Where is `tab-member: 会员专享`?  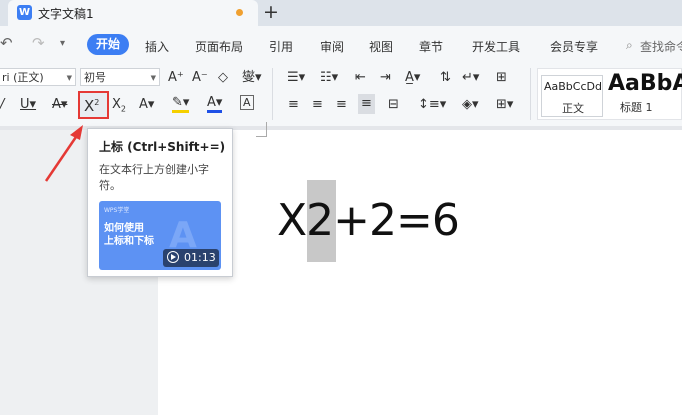 tab-member: 会员专享 is located at coordinates (574, 46).